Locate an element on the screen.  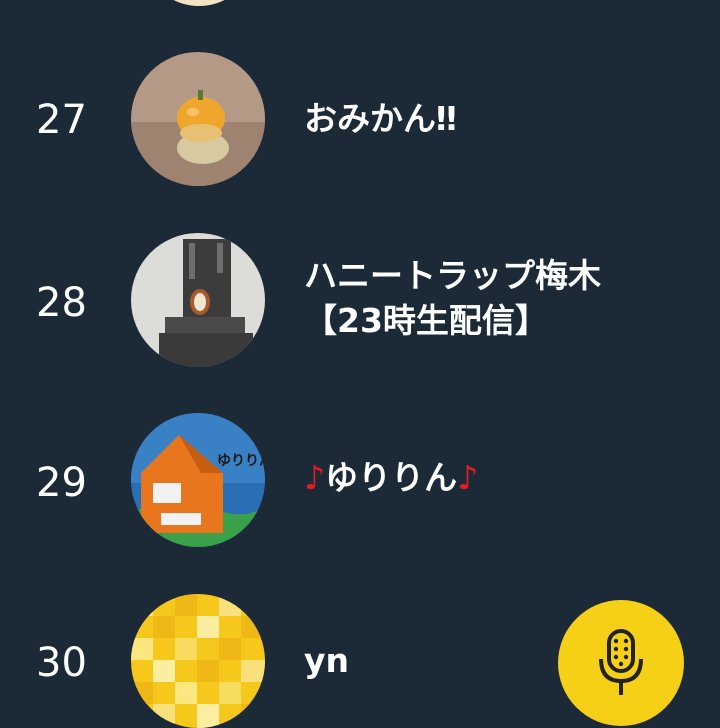
avatar-statue is located at coordinates (198, 300).